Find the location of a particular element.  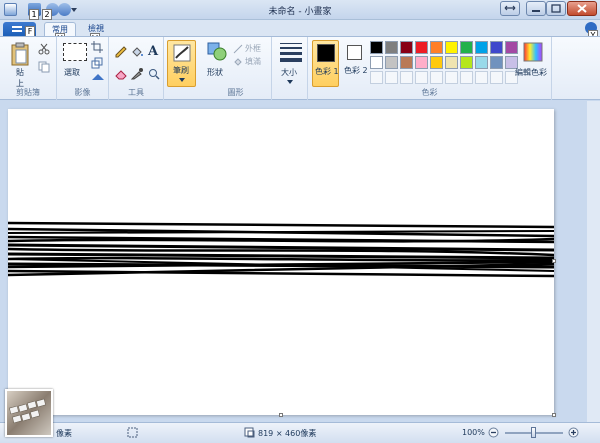

close-button is located at coordinates (582, 8).